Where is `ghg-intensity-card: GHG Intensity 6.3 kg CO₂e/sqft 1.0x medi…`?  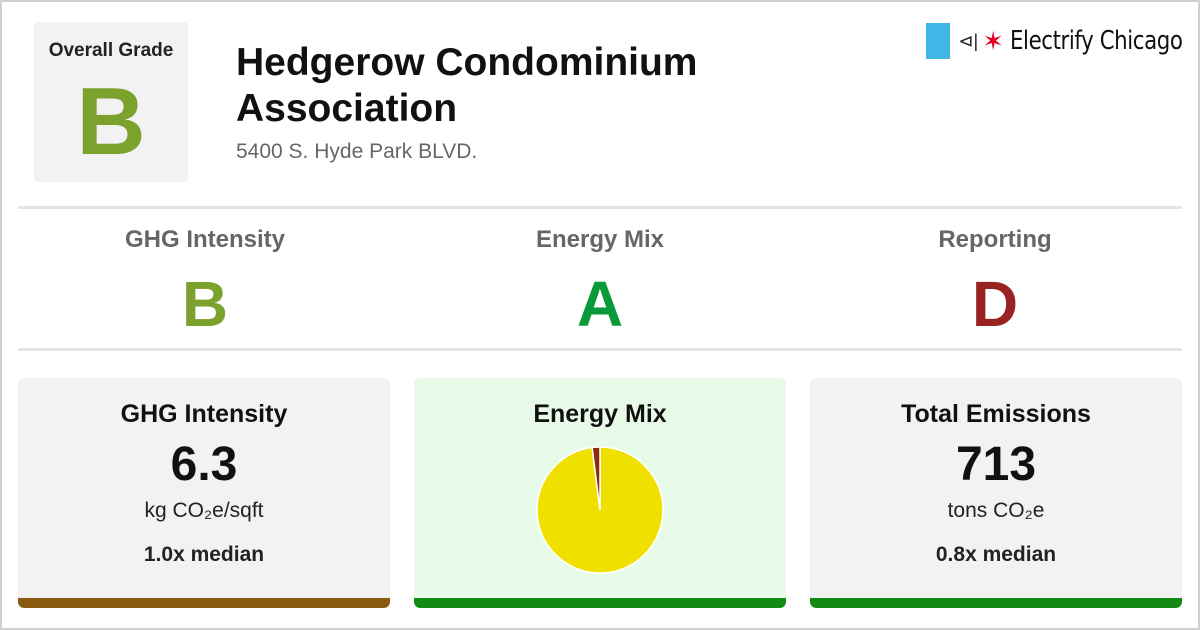
ghg-intensity-card: GHG Intensity 6.3 kg CO₂e/sqft 1.0x medi… is located at coordinates (204, 493).